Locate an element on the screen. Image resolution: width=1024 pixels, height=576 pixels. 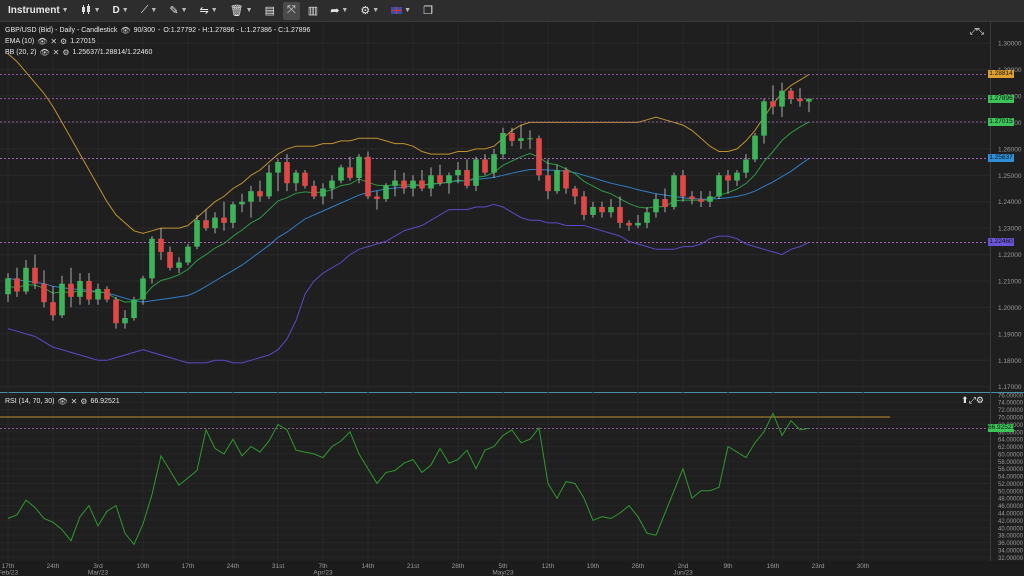
x-tick-label: 16th is located at coordinates (773, 566).